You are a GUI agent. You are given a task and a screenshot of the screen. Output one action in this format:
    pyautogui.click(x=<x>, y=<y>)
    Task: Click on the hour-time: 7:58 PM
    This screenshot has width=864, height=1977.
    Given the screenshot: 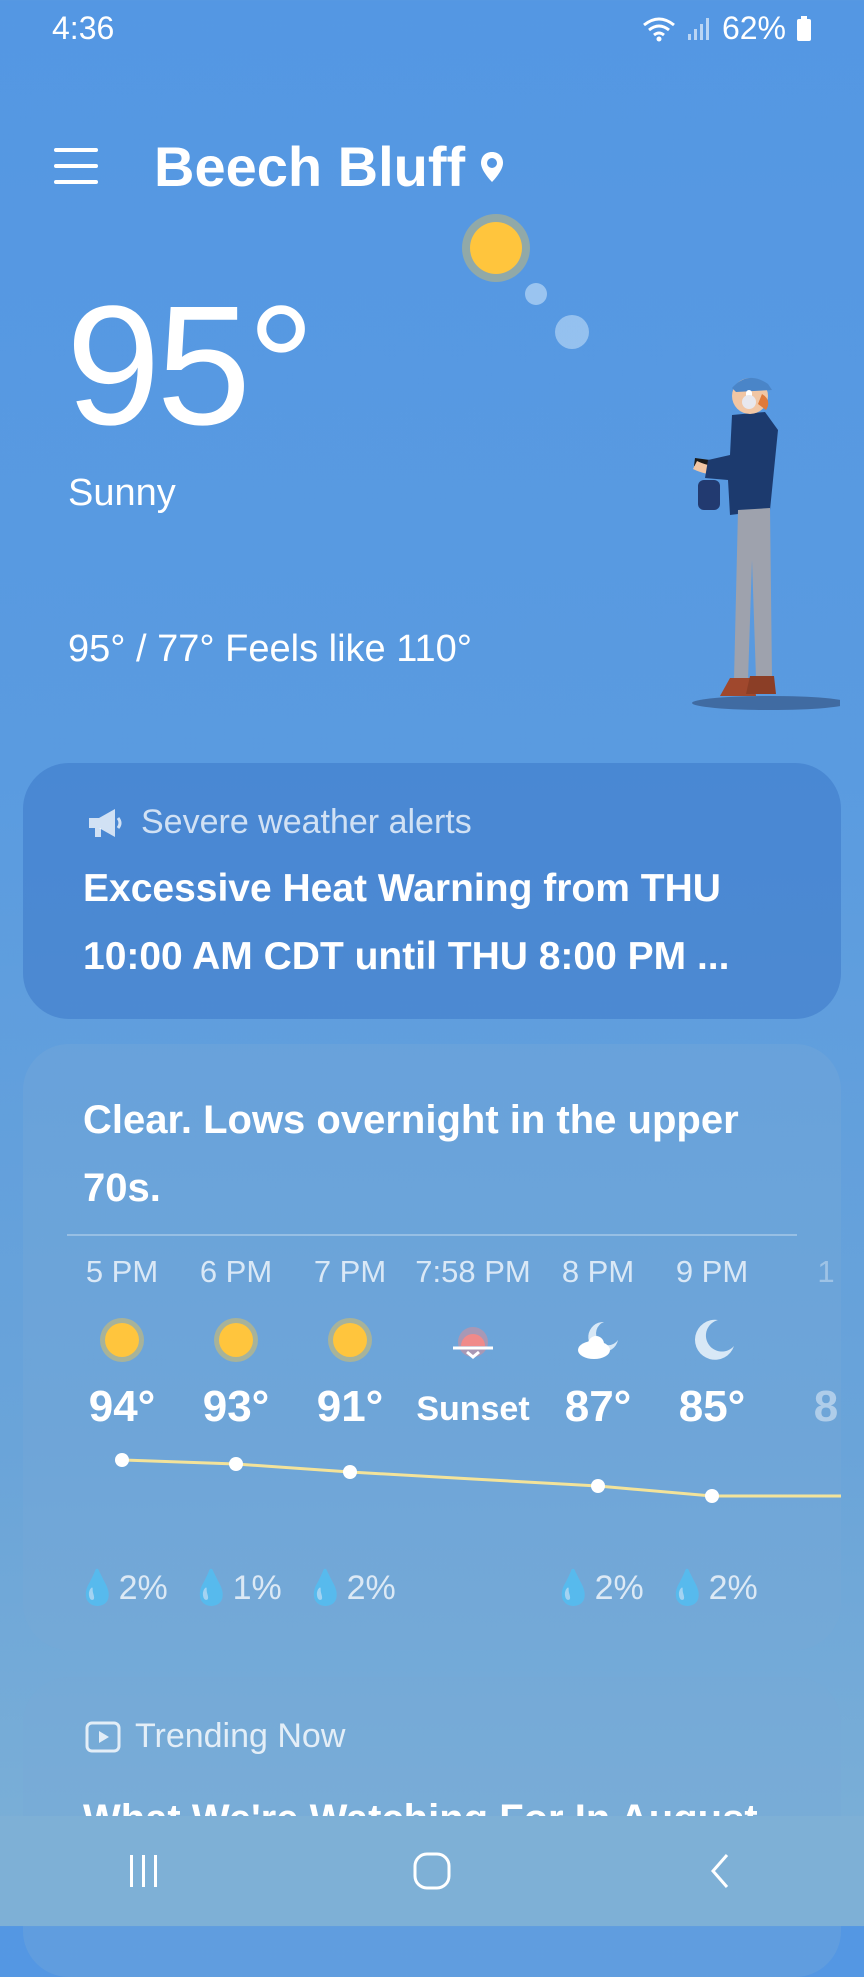 What is the action you would take?
    pyautogui.click(x=473, y=1271)
    